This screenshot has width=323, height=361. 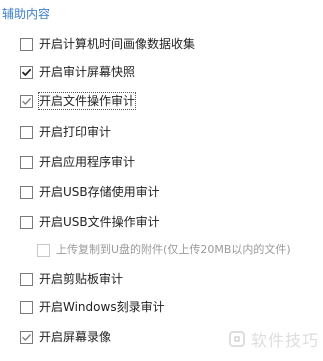 What do you see at coordinates (117, 44) in the screenshot?
I see `option-label: 开启计算机时间画像数据收集` at bounding box center [117, 44].